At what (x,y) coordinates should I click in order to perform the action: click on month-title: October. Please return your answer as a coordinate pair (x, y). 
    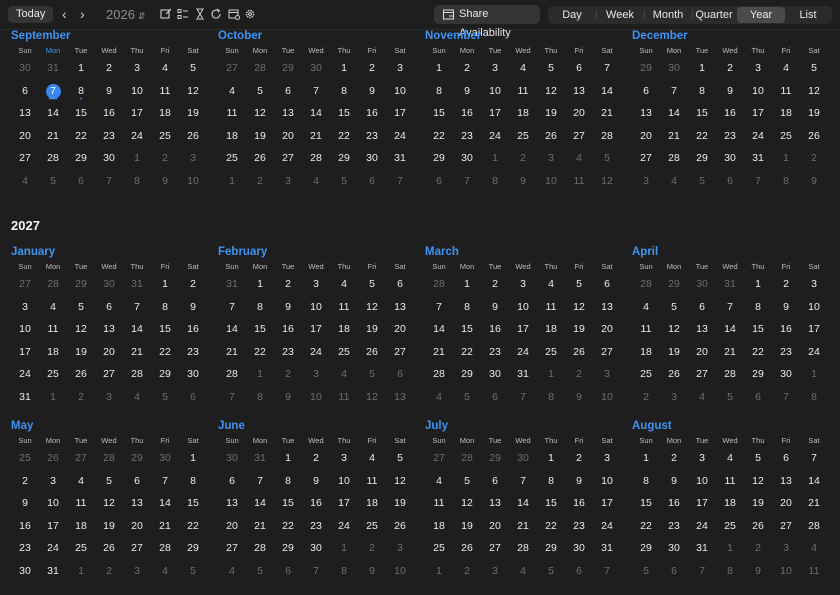
    Looking at the image, I should click on (240, 36).